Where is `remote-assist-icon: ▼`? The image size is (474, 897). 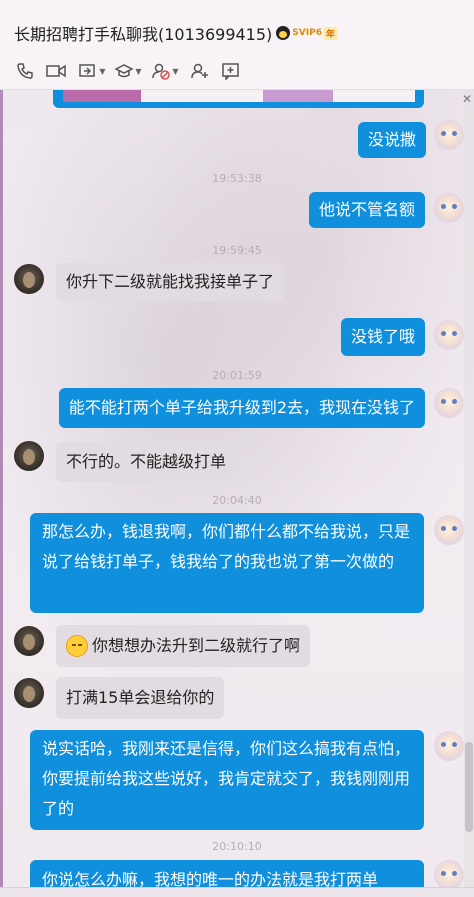
remote-assist-icon: ▼ is located at coordinates (128, 71).